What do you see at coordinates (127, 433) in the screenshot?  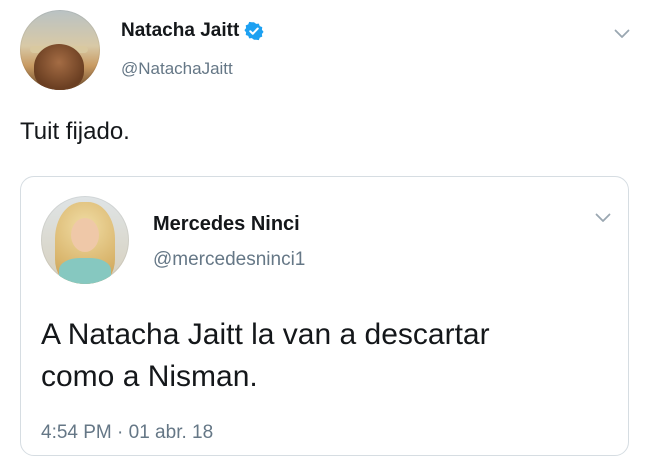 I see `quoted-tweet-timestamp: 4:54 PM · 01 abr. 18` at bounding box center [127, 433].